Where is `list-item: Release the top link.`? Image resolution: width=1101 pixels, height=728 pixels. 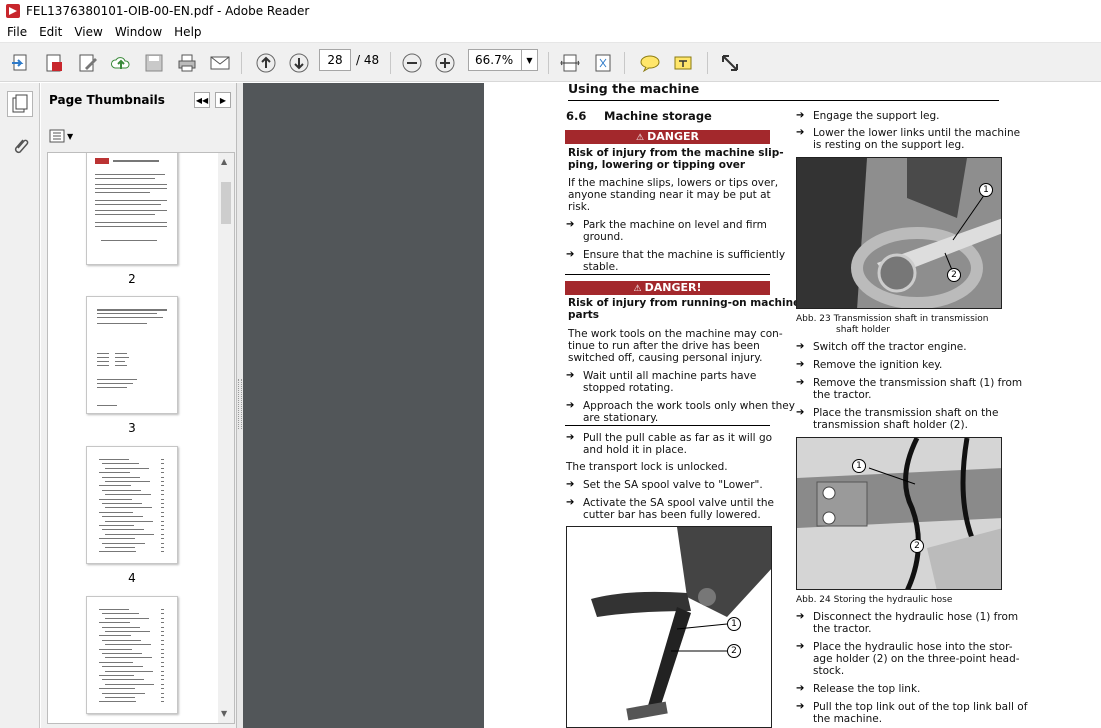 list-item: Release the top link. is located at coordinates (867, 689).